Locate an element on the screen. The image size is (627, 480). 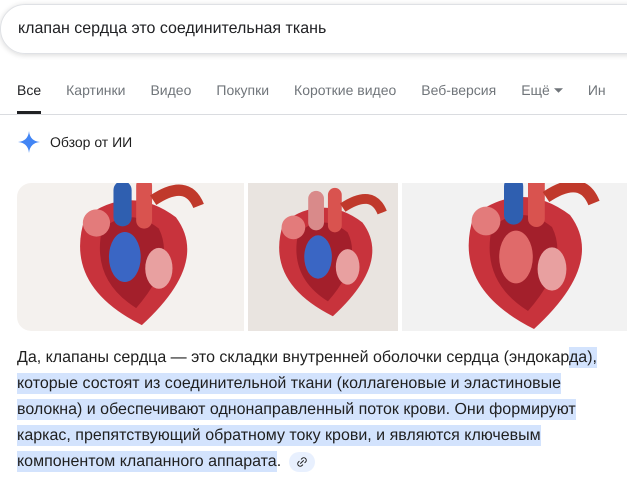
section-title: Обзор от ИИ is located at coordinates (91, 142).